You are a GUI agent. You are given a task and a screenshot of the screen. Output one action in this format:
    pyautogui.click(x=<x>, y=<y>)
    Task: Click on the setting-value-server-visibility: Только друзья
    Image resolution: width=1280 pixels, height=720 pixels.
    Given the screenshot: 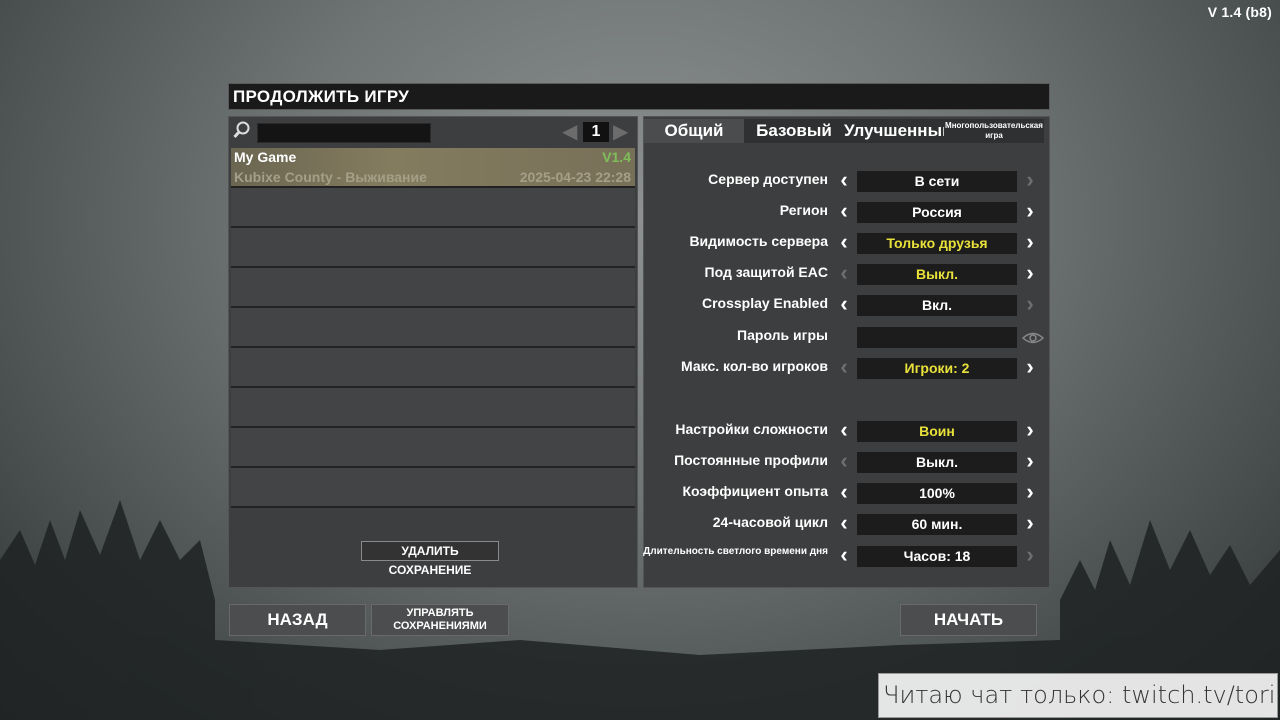 What is the action you would take?
    pyautogui.click(x=937, y=243)
    